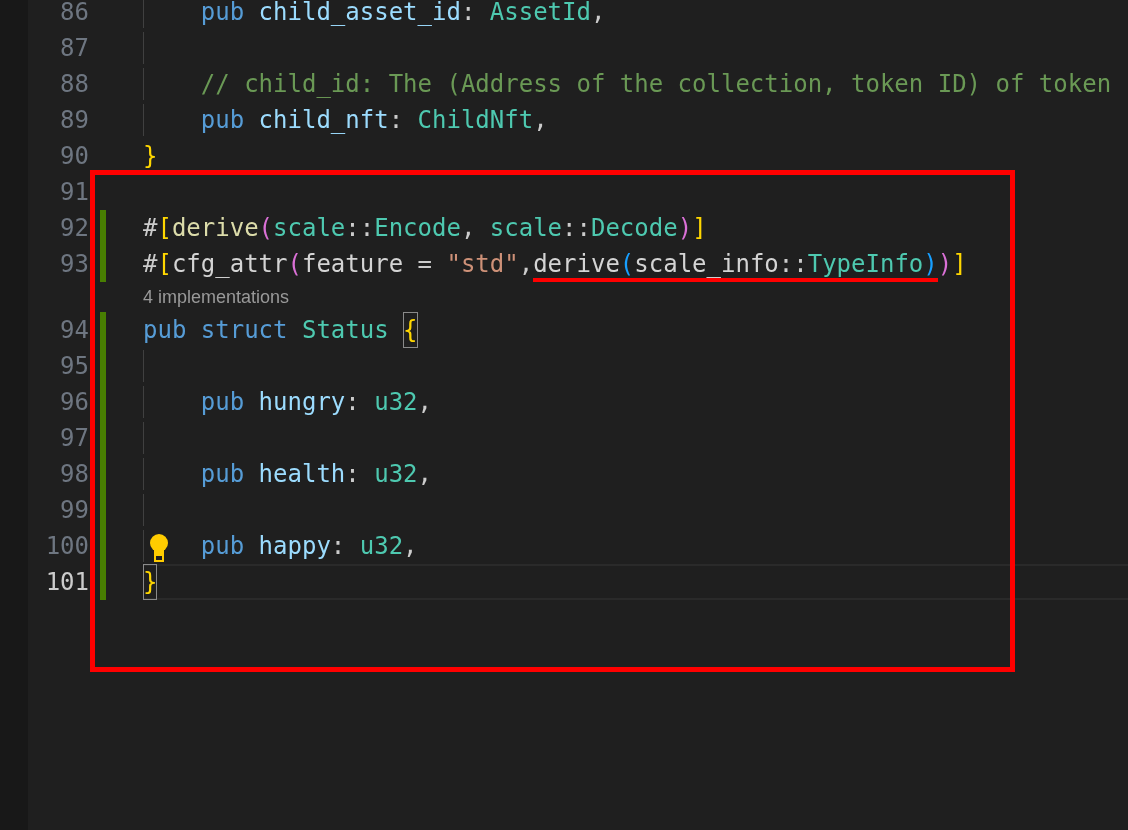  Describe the element at coordinates (74, 192) in the screenshot. I see `line-number: 91` at that location.